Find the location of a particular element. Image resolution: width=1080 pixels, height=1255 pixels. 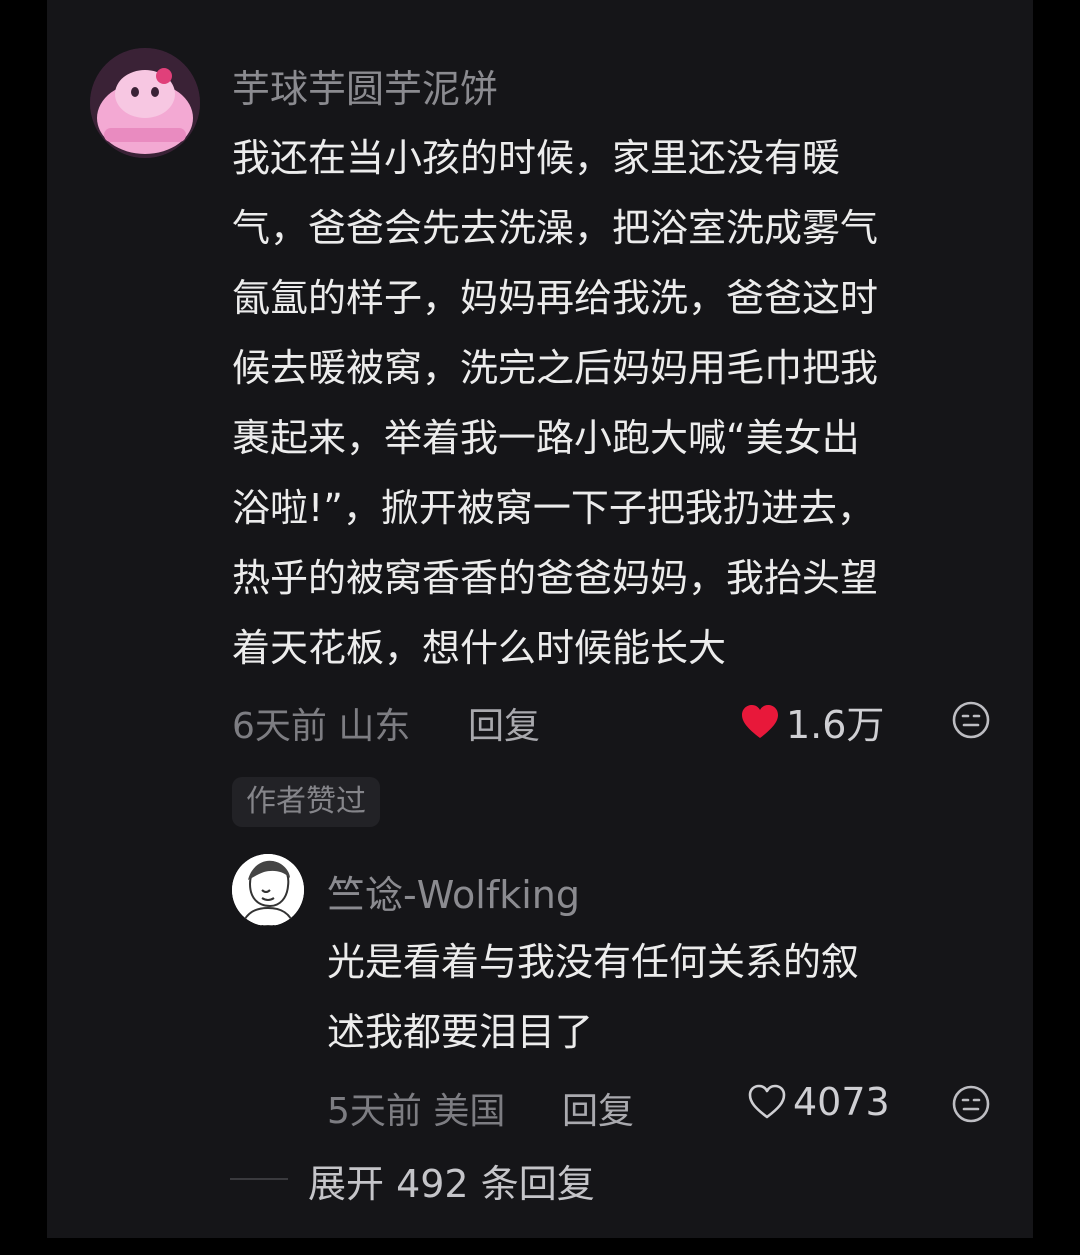

reply-button: 回复 is located at coordinates (504, 723).